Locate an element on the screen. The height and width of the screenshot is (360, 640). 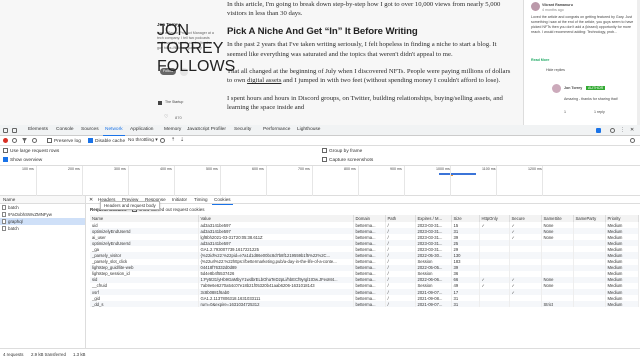
record-icon is located at coordinates (5, 140).